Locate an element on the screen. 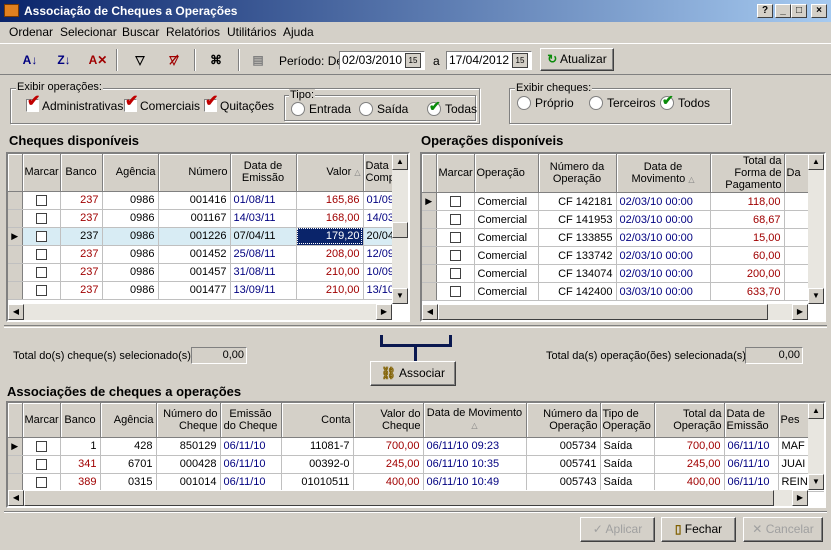  associacoes-hscroll: ◀ ▶ is located at coordinates (408, 498).